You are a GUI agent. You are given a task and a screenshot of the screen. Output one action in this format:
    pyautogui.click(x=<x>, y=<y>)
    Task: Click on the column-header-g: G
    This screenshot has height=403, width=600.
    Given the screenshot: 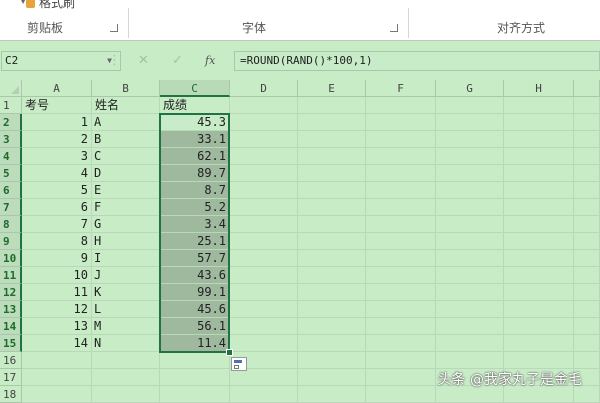 What is the action you would take?
    pyautogui.click(x=470, y=88)
    